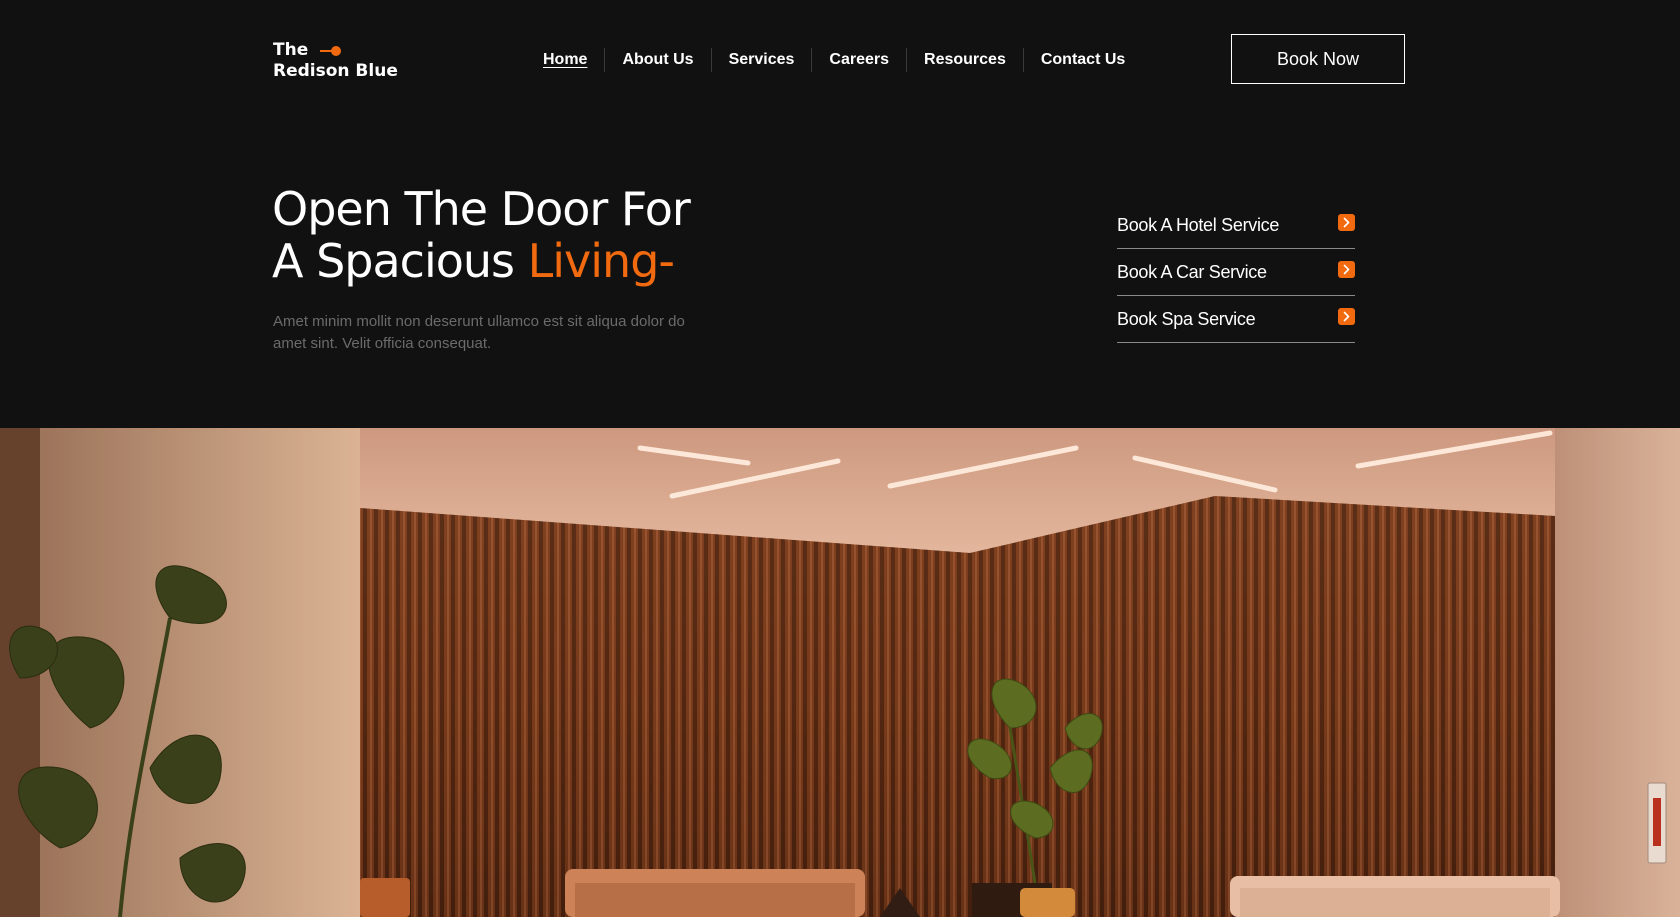  Describe the element at coordinates (291, 50) in the screenshot. I see `brand-line1: The` at that location.